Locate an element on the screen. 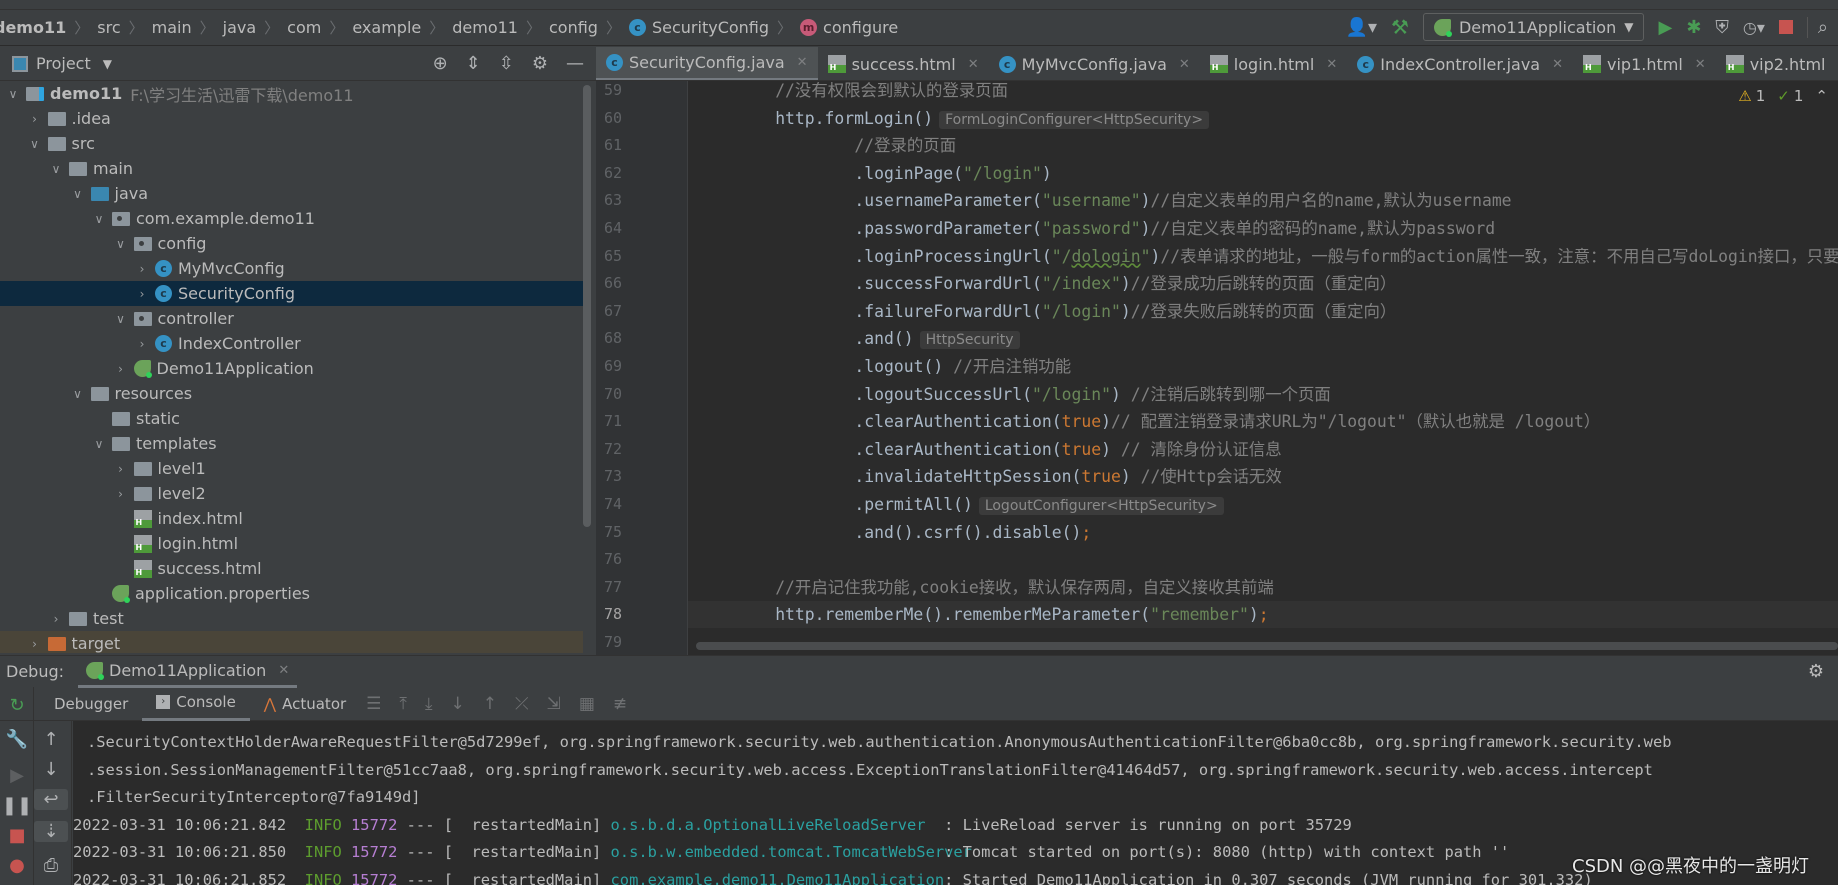  tab-indexcontroller-java: c IndexController.java ✕ is located at coordinates (1460, 63).